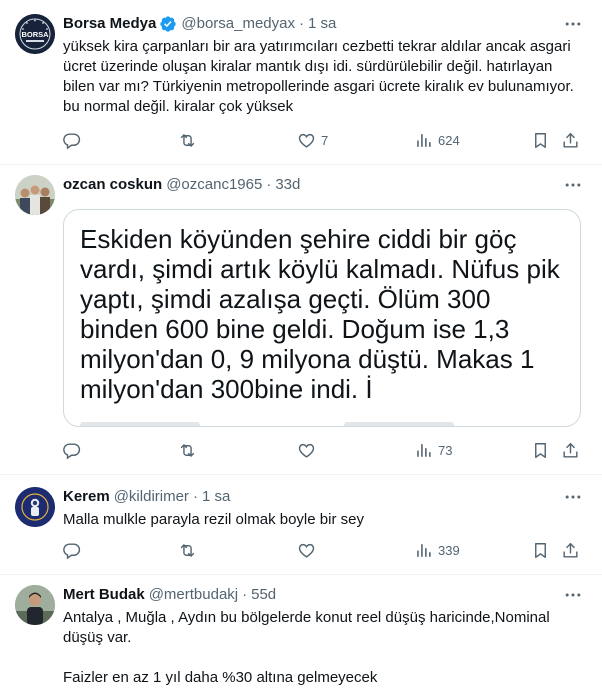 This screenshot has width=602, height=693. I want to click on views-button: 624, so click(437, 140).